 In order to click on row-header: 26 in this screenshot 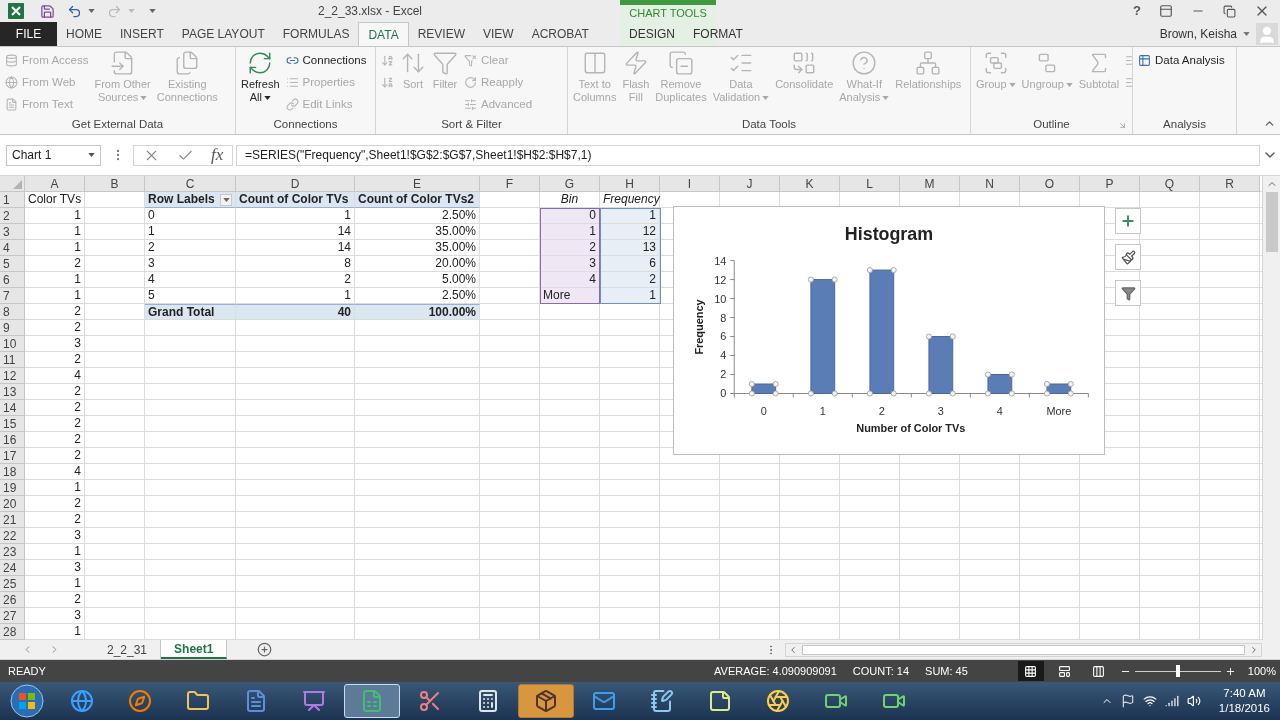, I will do `click(12, 600)`.